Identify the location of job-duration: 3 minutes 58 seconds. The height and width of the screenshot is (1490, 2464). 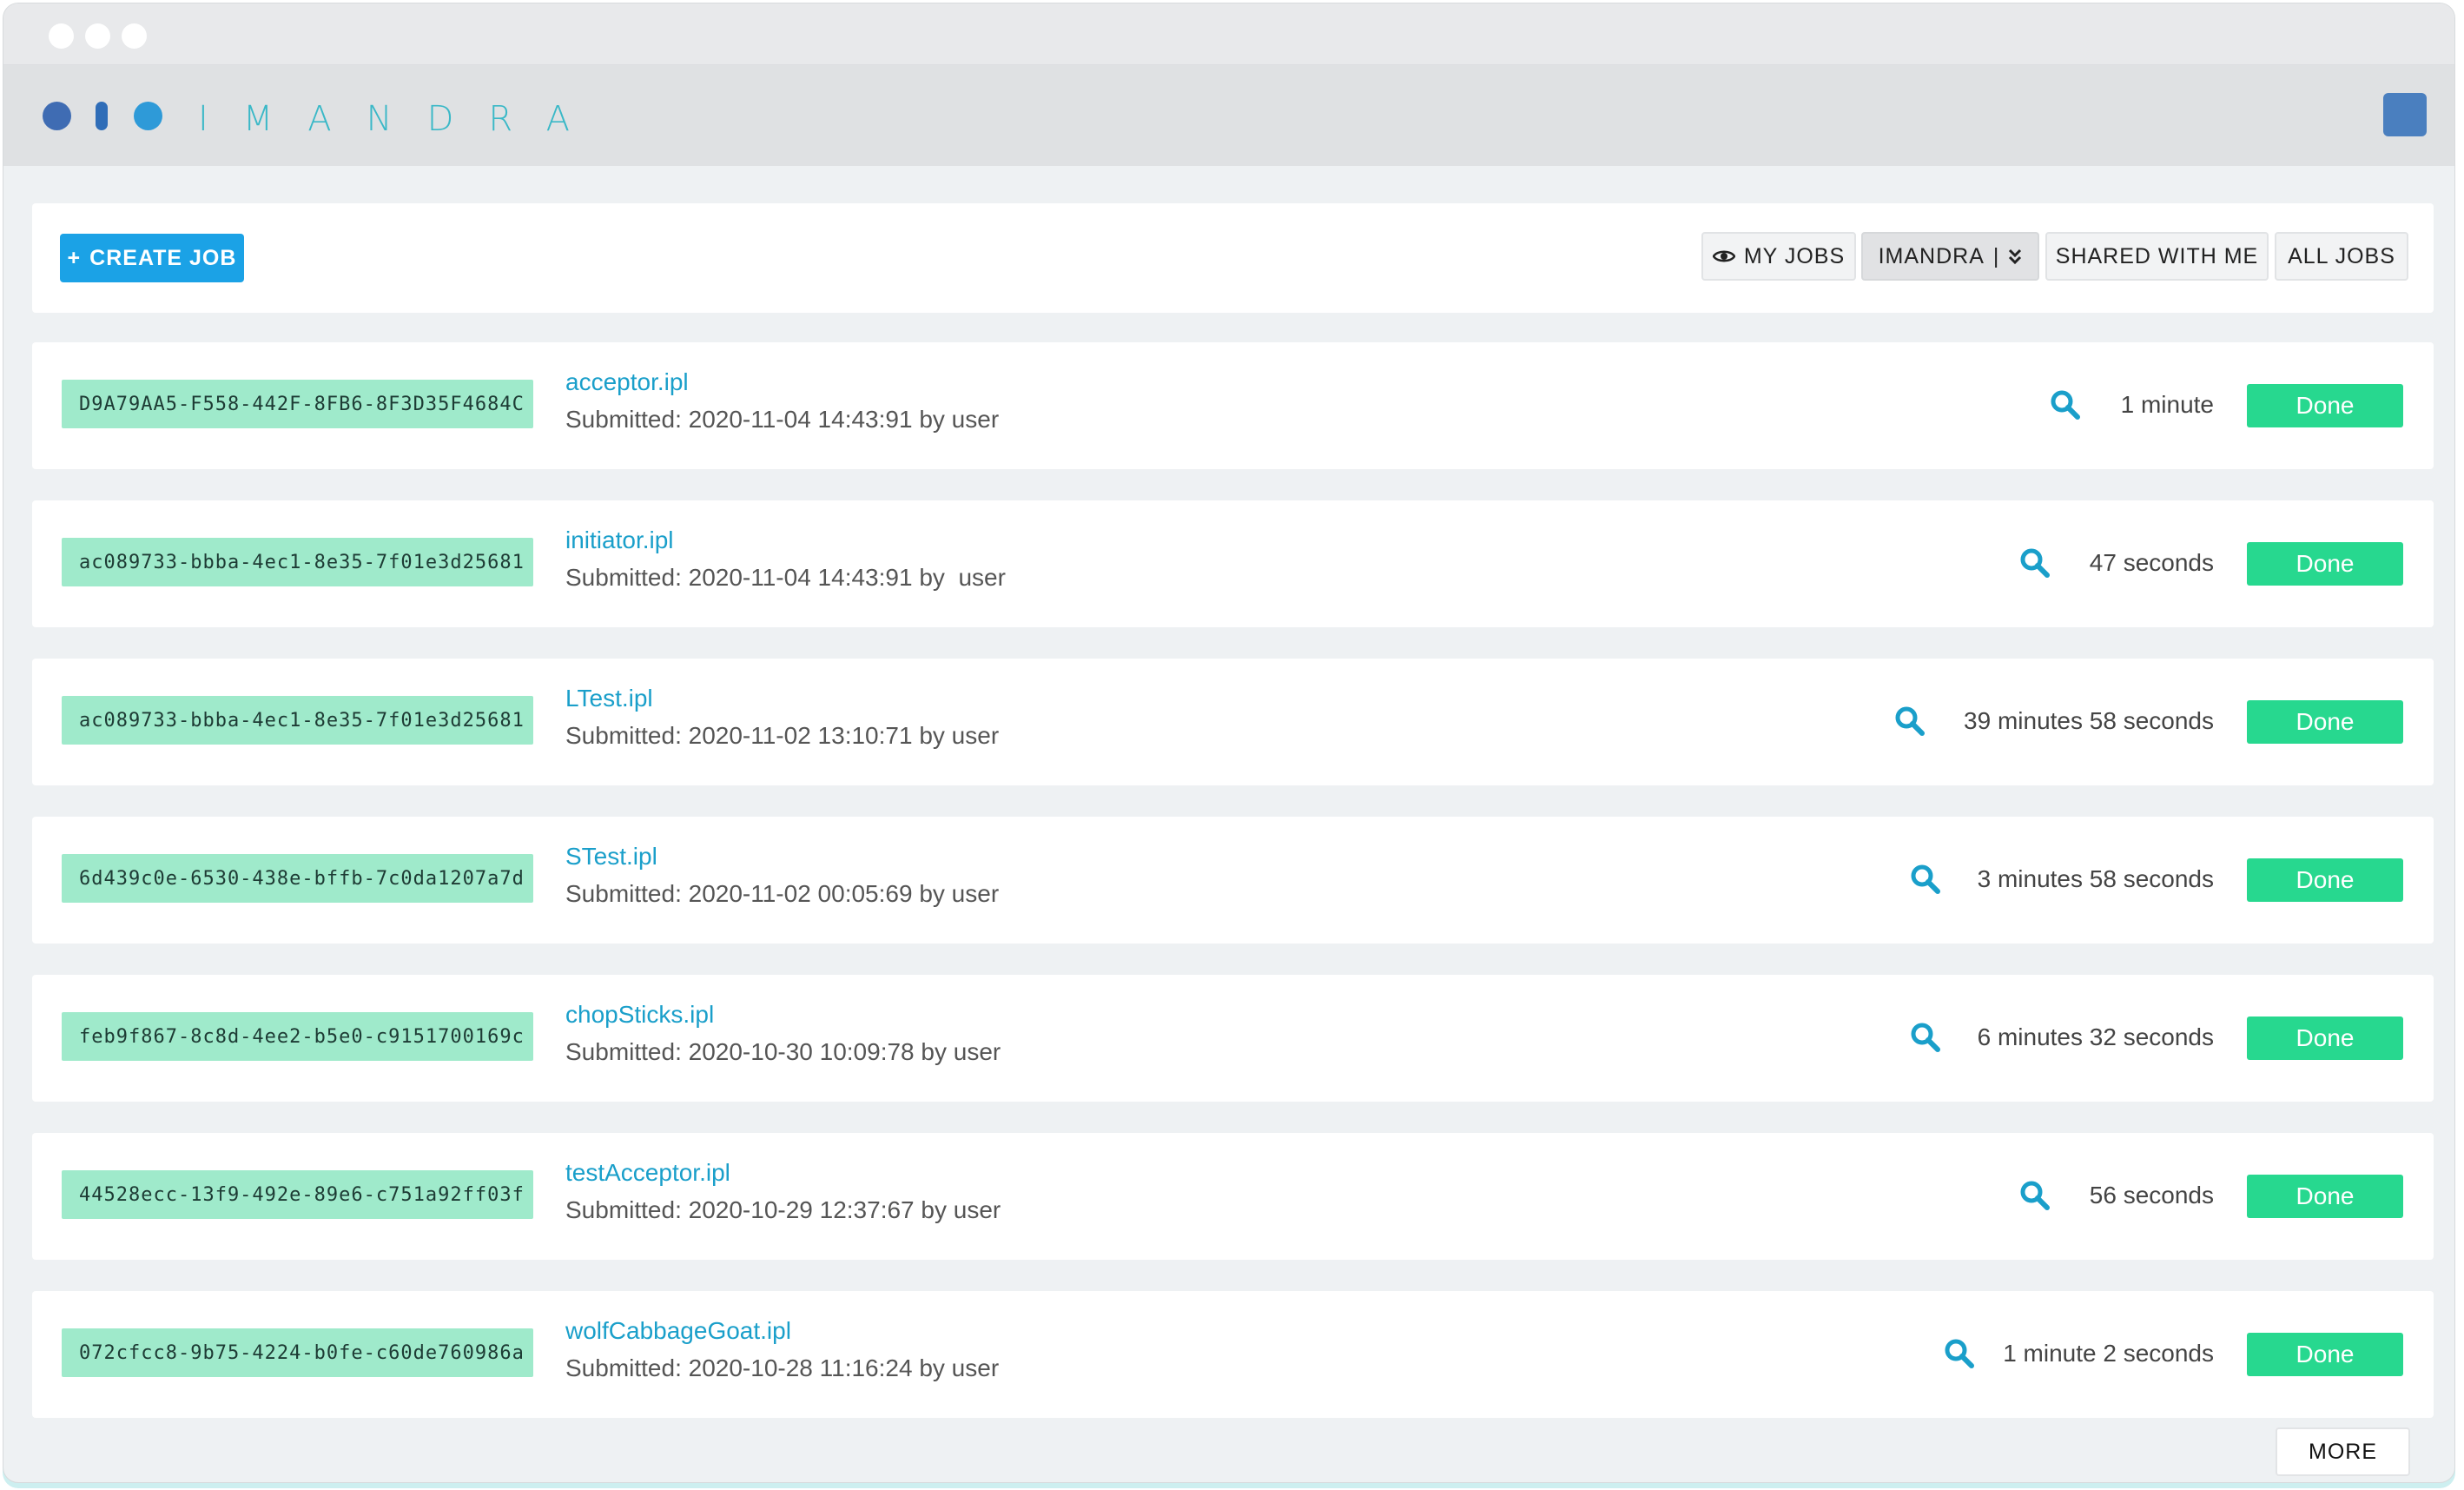
(2095, 879).